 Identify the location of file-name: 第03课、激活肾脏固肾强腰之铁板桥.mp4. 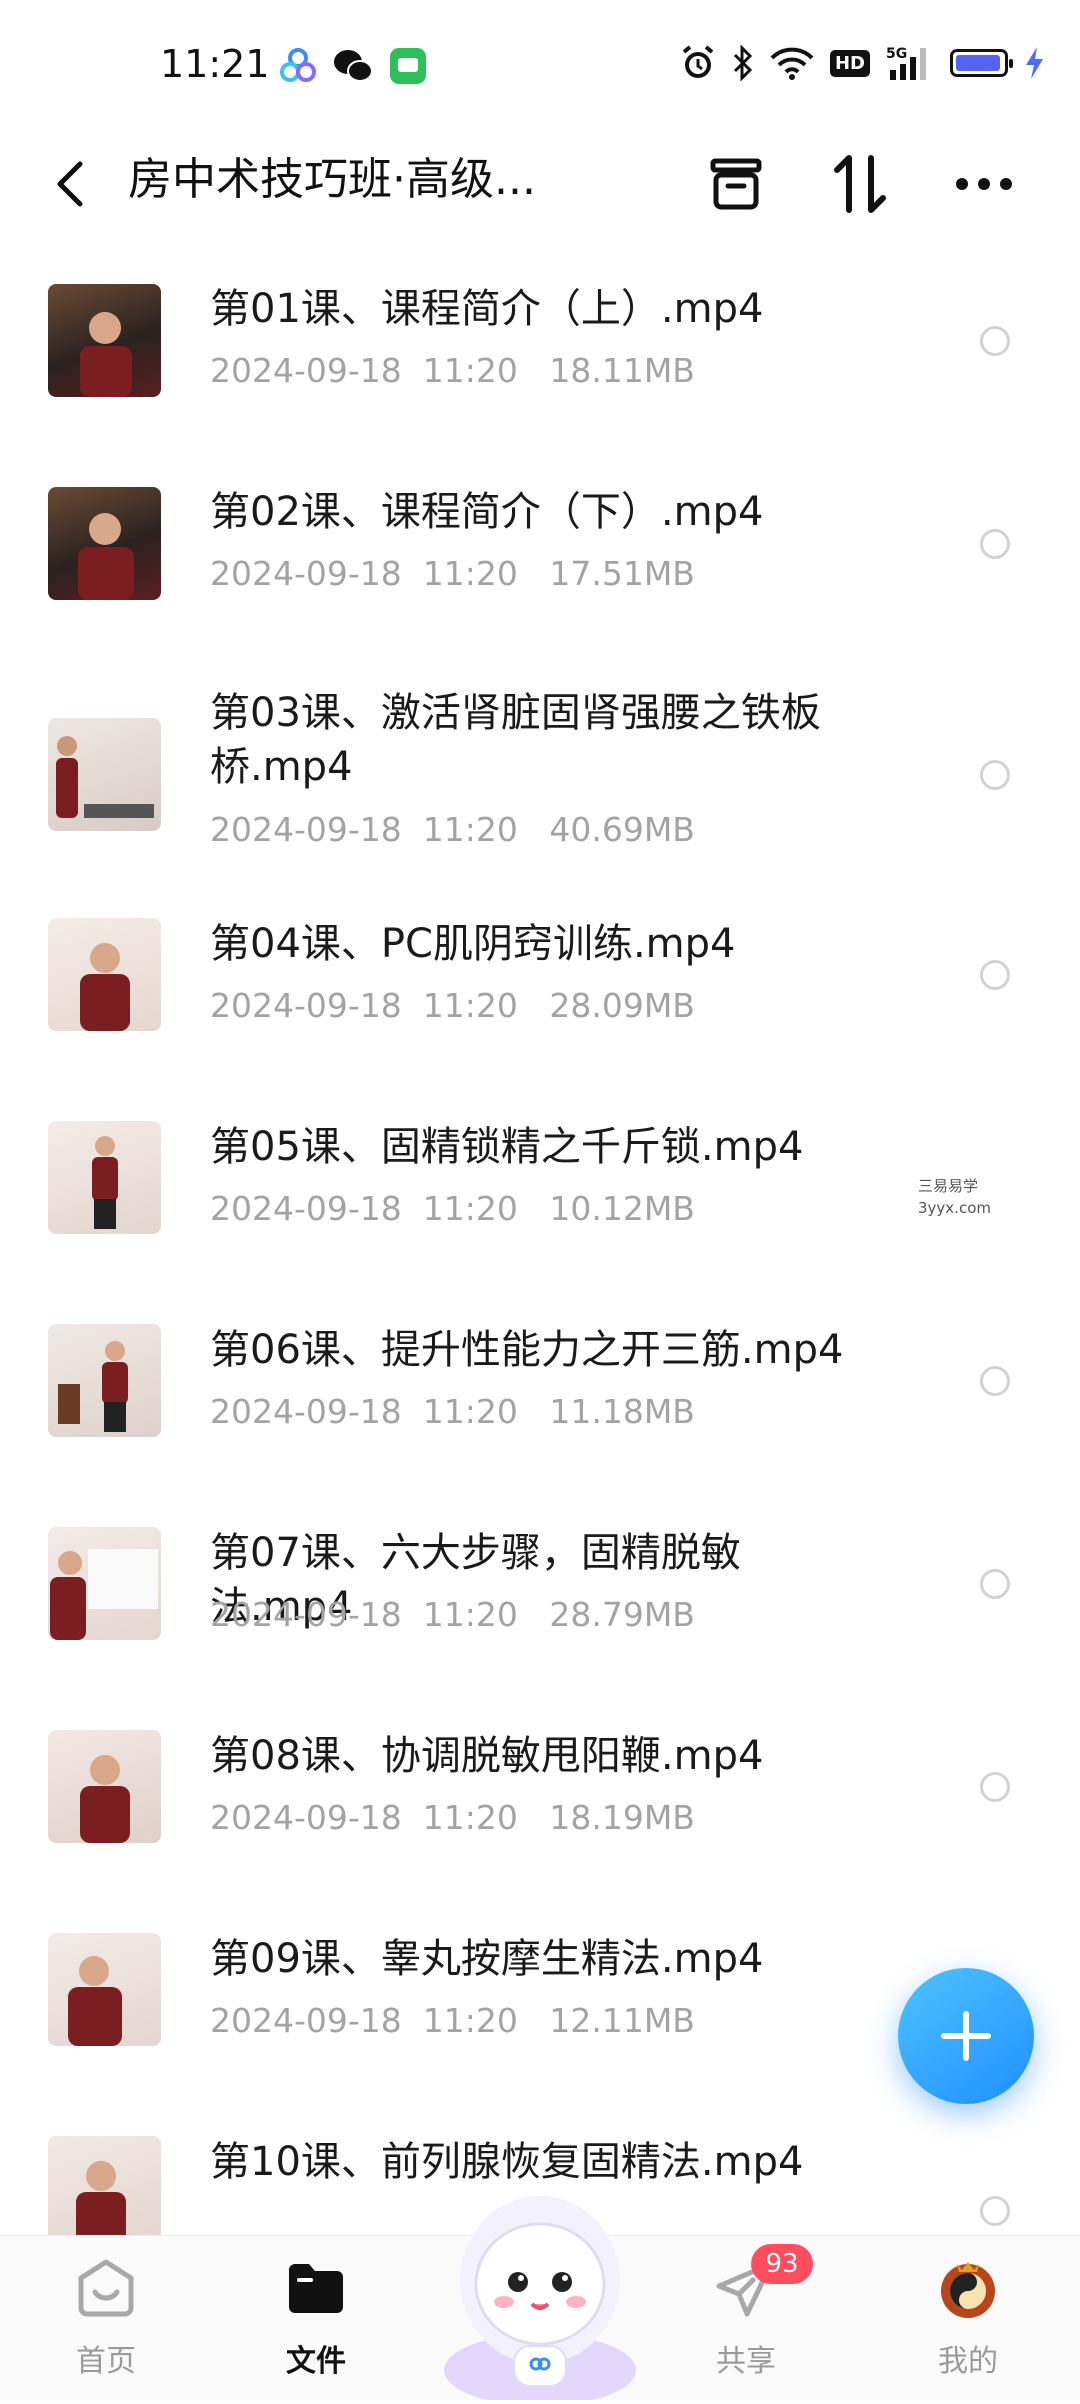
(515, 740).